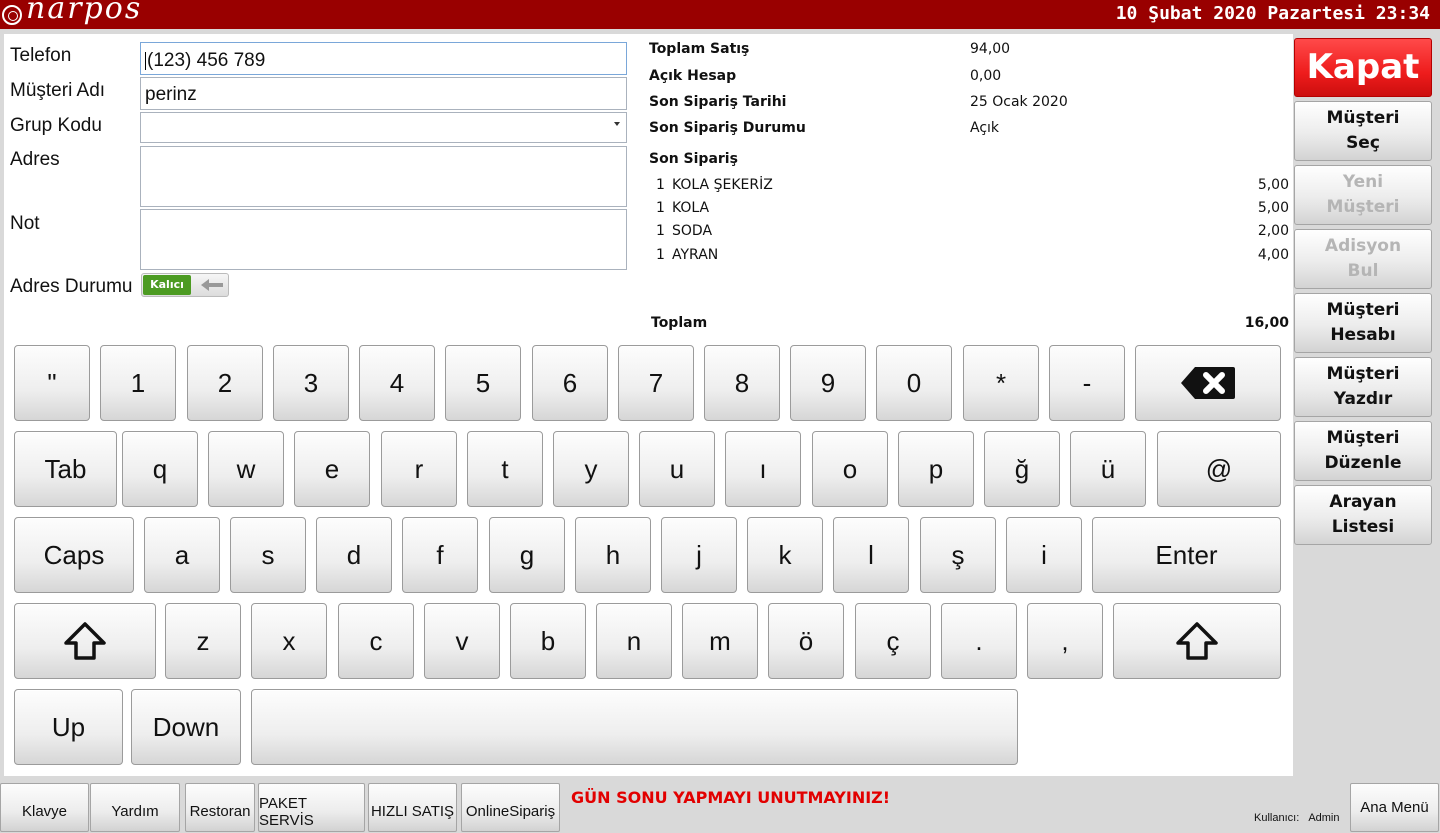 Image resolution: width=1440 pixels, height=833 pixels. What do you see at coordinates (354, 555) in the screenshot?
I see `key-d: d` at bounding box center [354, 555].